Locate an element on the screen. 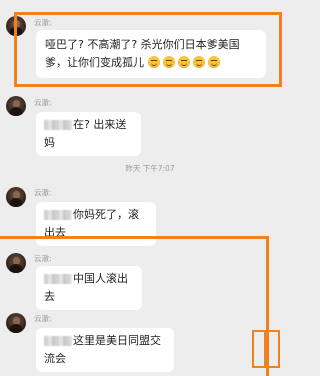  message-bubble: 在? 出来送妈 is located at coordinates (88, 134).